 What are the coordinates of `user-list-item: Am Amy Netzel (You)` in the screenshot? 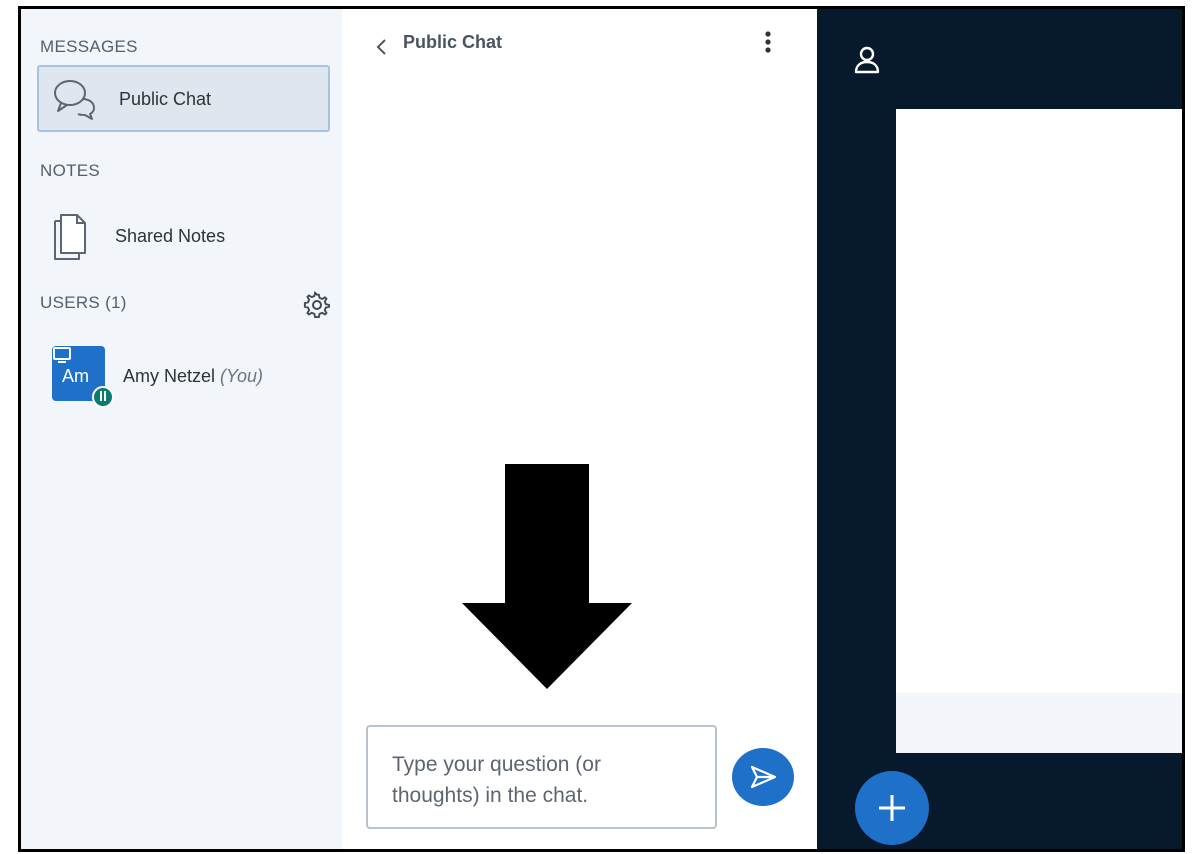 It's located at (189, 378).